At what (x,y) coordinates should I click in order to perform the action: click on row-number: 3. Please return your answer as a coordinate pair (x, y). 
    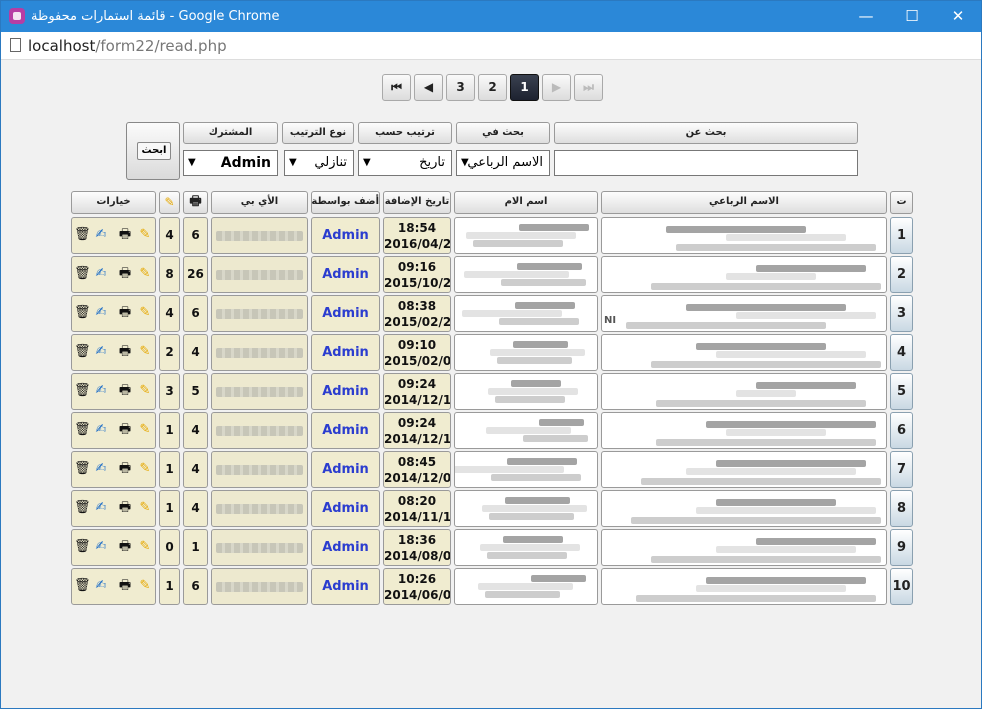
    Looking at the image, I should click on (901, 313).